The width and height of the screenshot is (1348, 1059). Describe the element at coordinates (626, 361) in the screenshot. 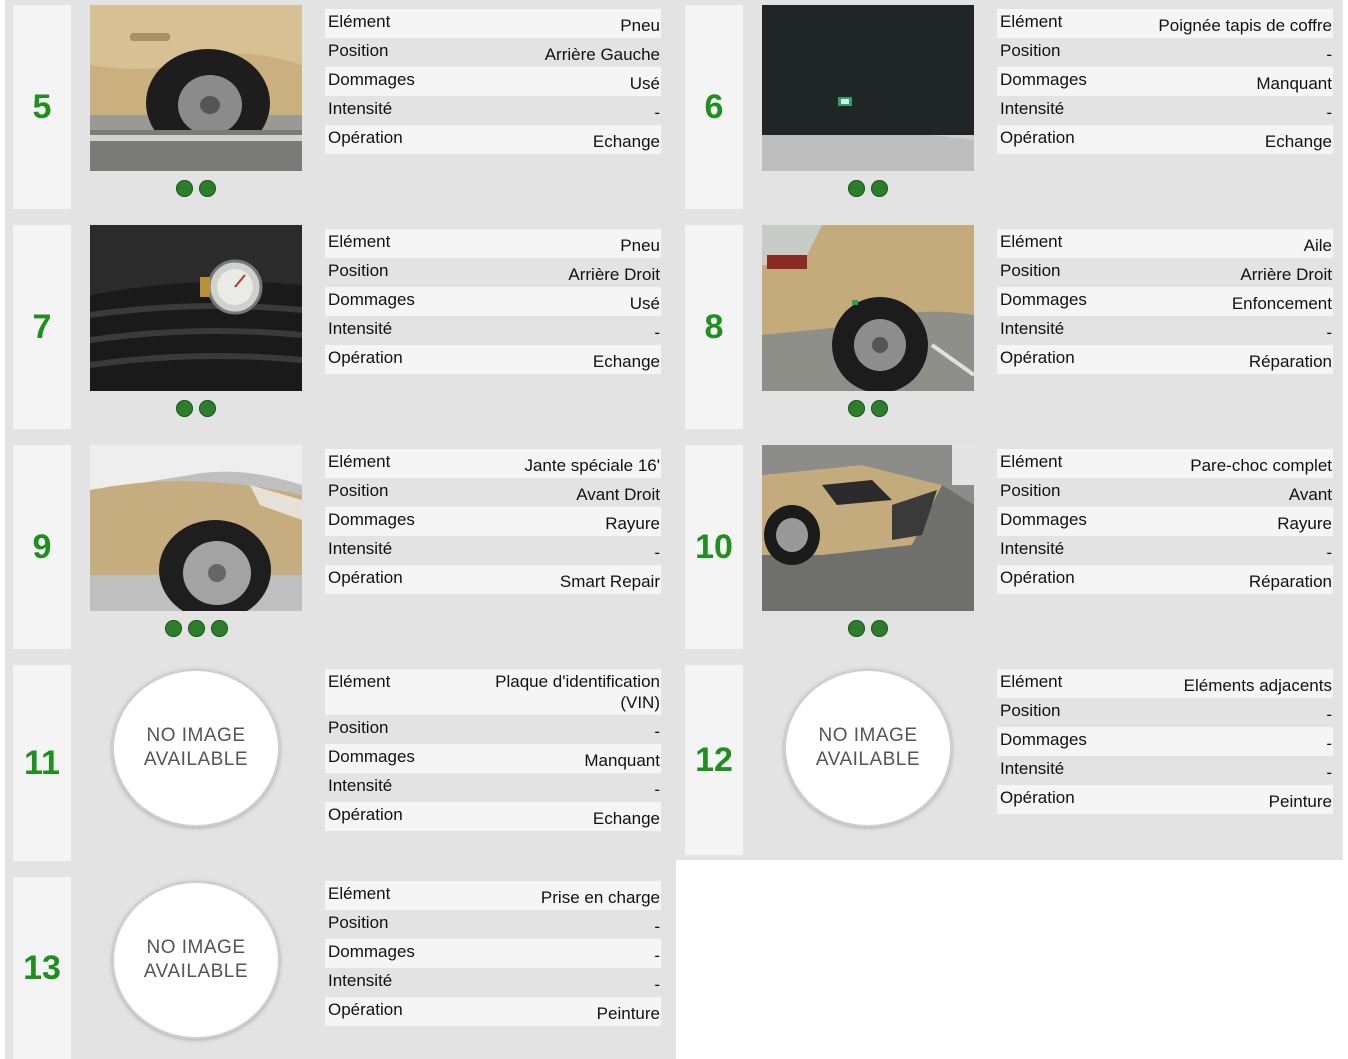

I see `detail-value-operation: Echange` at that location.